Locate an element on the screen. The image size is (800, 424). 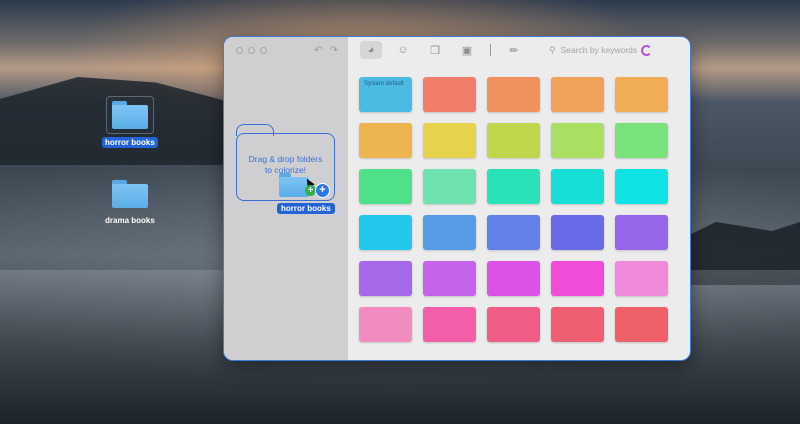
desktop-folder-drama-books: drama books is located at coordinates (130, 201).